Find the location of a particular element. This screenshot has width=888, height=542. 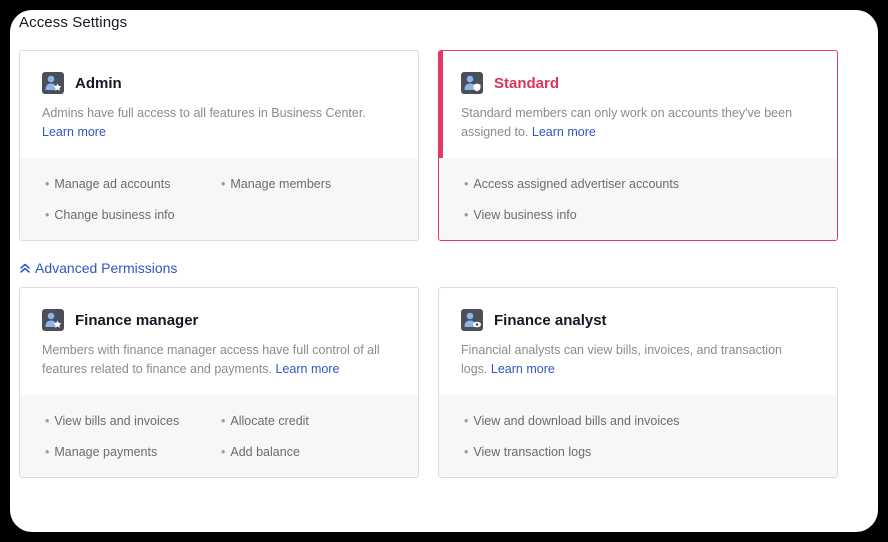

card-title: Finance manager is located at coordinates (137, 320).